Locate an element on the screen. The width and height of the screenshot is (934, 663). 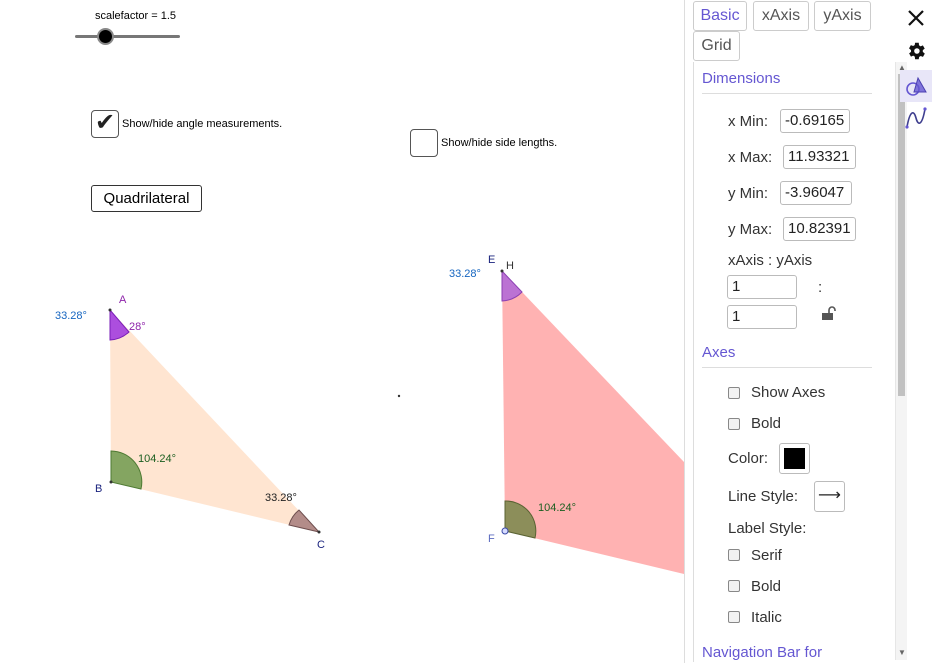
tab-xaxis: xAxis is located at coordinates (781, 16).